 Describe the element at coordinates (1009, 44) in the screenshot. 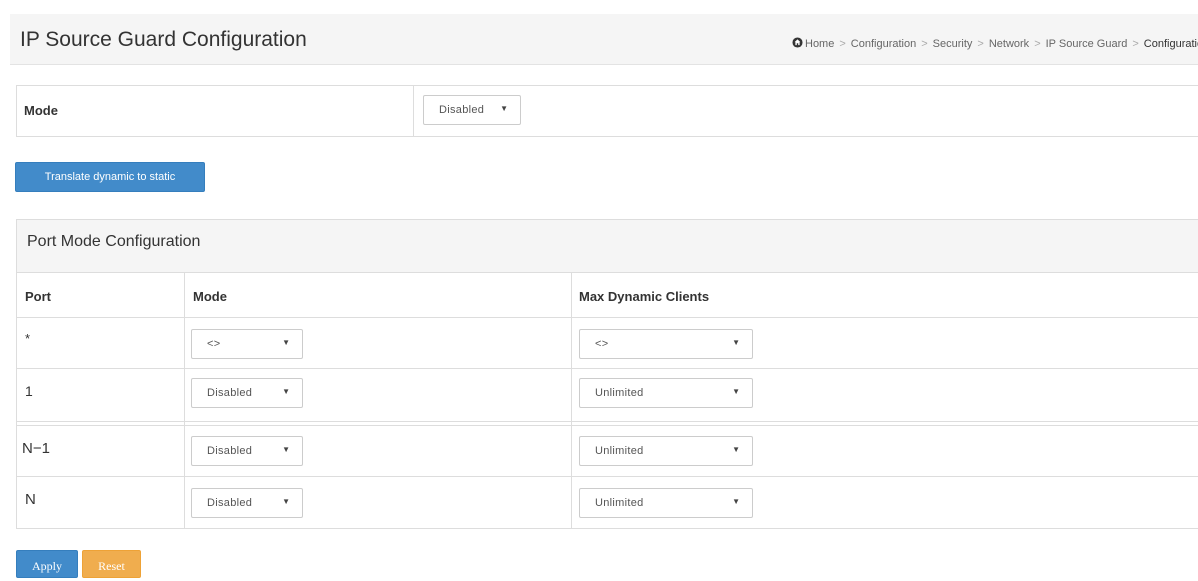

I see `breadcrumb-network: Network` at that location.